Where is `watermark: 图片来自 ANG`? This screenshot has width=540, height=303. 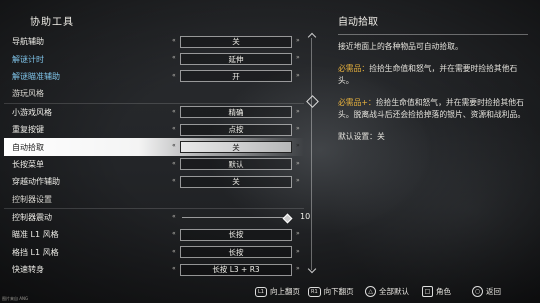
watermark: 图片来自 ANG is located at coordinates (15, 298).